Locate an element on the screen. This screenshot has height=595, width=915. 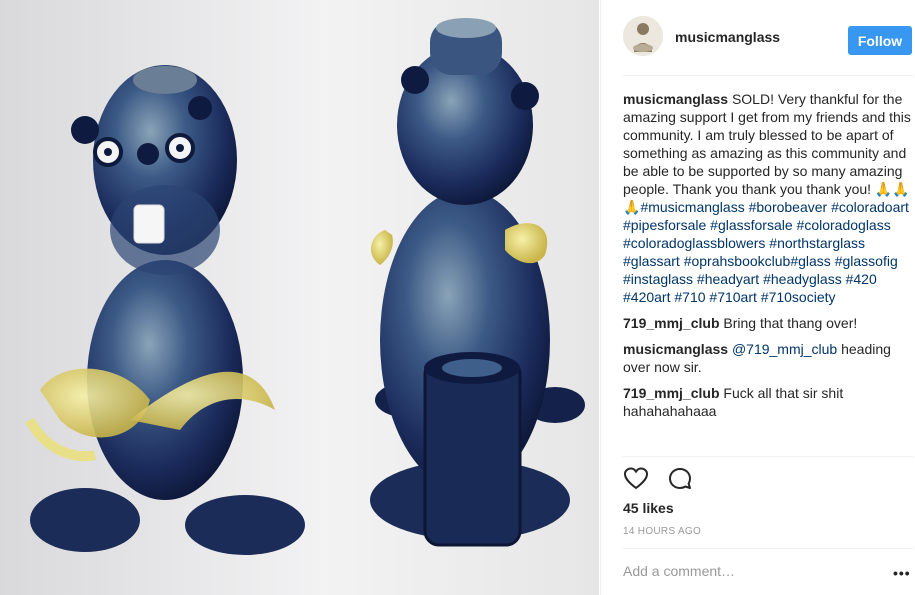
actions-divider is located at coordinates (768, 456).